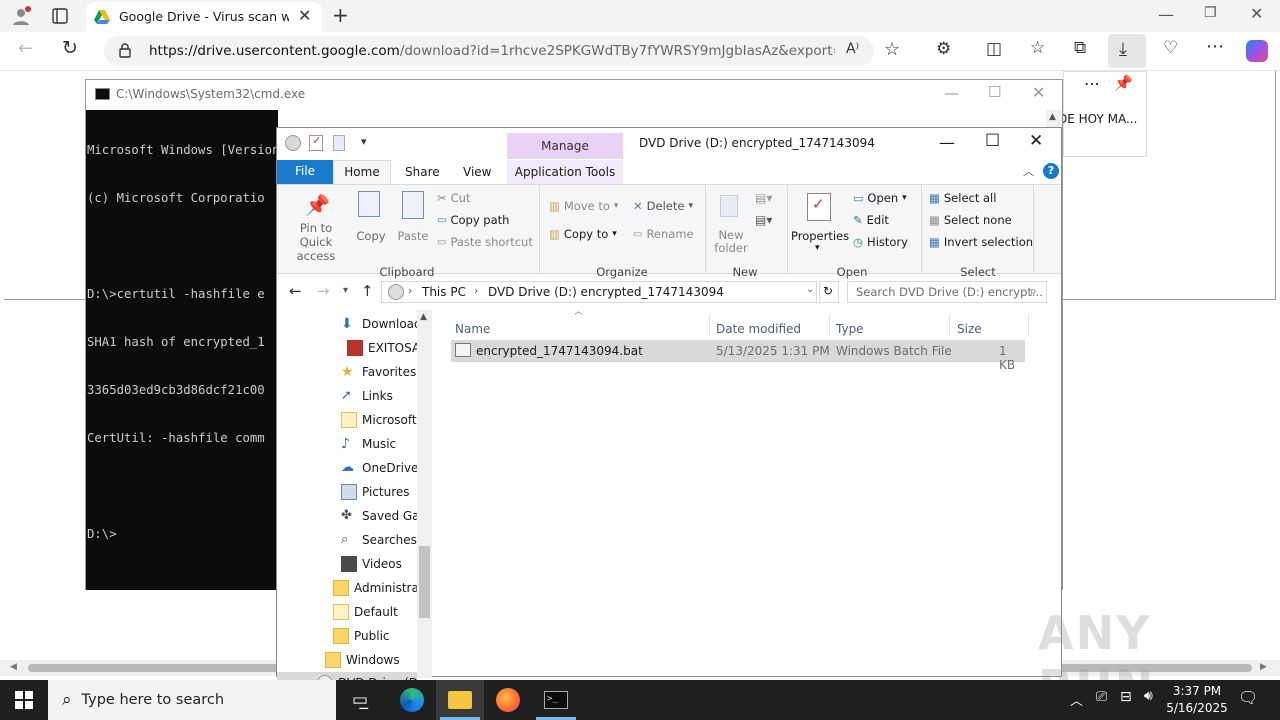 The image size is (1280, 720). What do you see at coordinates (947, 292) in the screenshot?
I see `search-box: Search DVD Drive (D:) encrypt... ⌕` at bounding box center [947, 292].